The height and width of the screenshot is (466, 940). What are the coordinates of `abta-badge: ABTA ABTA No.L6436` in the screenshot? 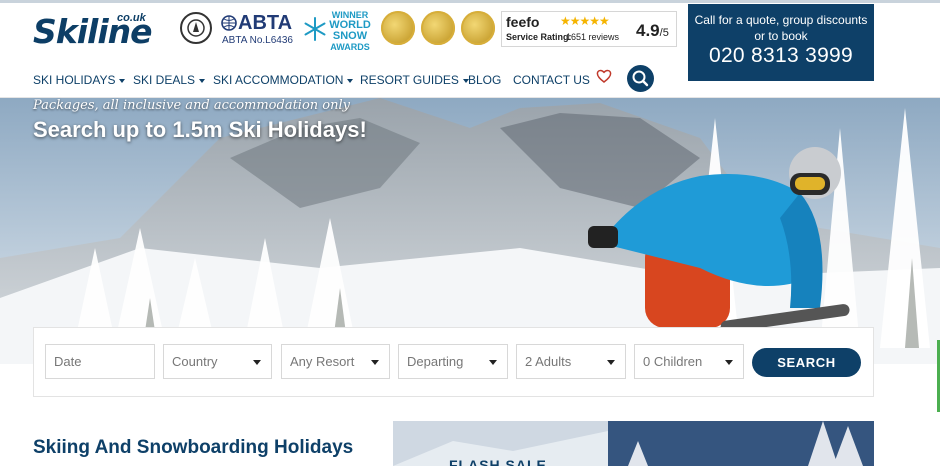 It's located at (258, 30).